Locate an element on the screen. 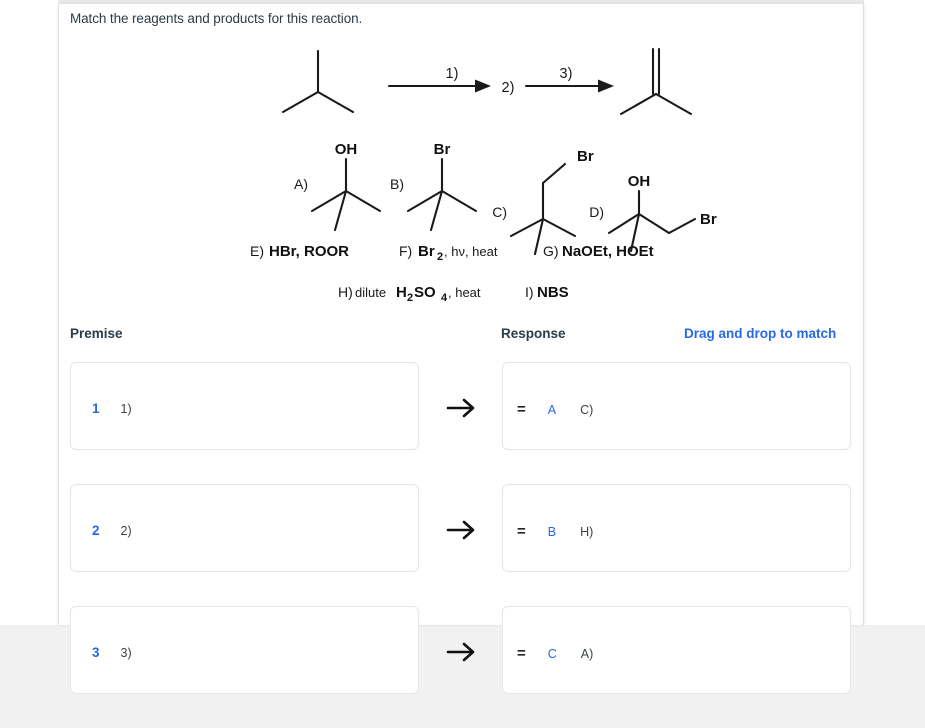 The width and height of the screenshot is (925, 728). match-row: 2 2) = B H) is located at coordinates (462, 535).